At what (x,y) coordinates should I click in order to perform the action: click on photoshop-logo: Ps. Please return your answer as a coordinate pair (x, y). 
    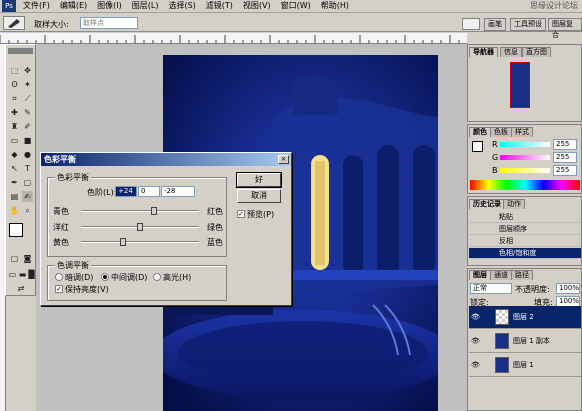
    Looking at the image, I should click on (9, 6).